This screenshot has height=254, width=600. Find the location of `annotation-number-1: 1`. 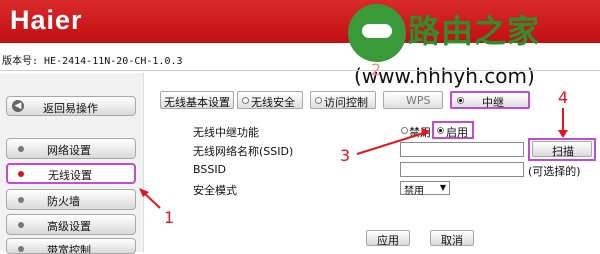

annotation-number-1: 1 is located at coordinates (169, 217).